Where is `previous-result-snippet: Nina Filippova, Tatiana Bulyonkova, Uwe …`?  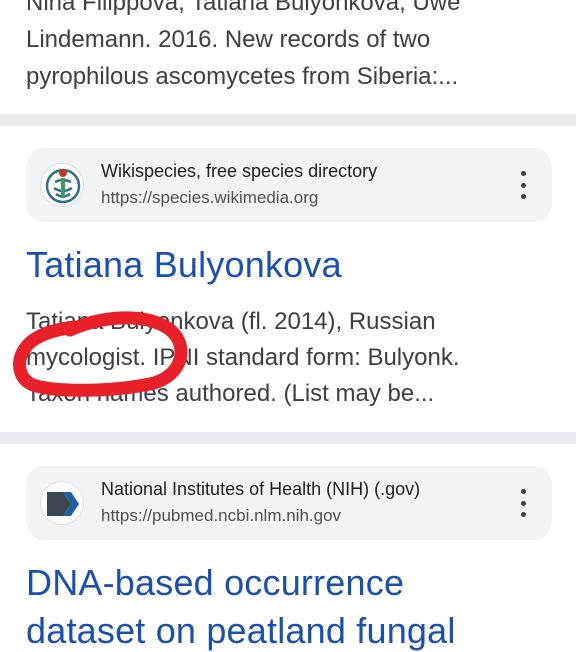
previous-result-snippet: Nina Filippova, Tatiana Bulyonkova, Uwe … is located at coordinates (286, 47).